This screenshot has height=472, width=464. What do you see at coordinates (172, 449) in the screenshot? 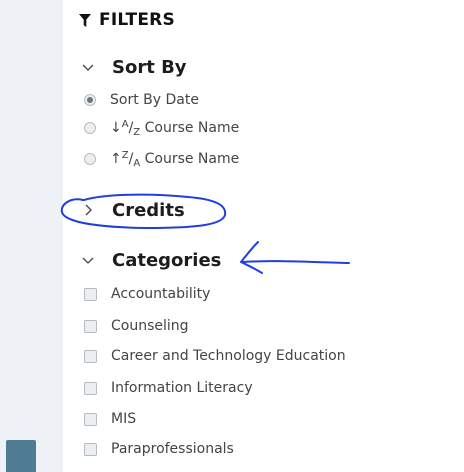
I see `category-label: Paraprofessionals` at bounding box center [172, 449].